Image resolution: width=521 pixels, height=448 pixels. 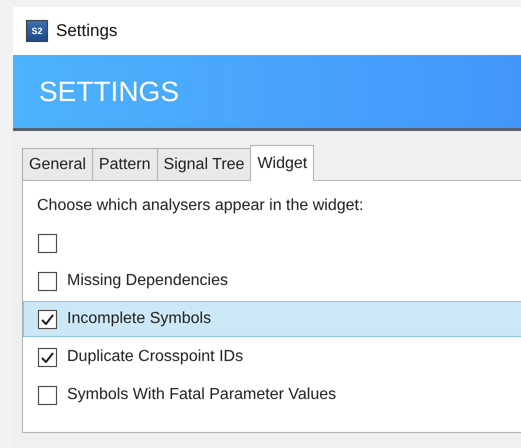 I want to click on analyser-row: Incomplete Symbols, so click(x=272, y=319).